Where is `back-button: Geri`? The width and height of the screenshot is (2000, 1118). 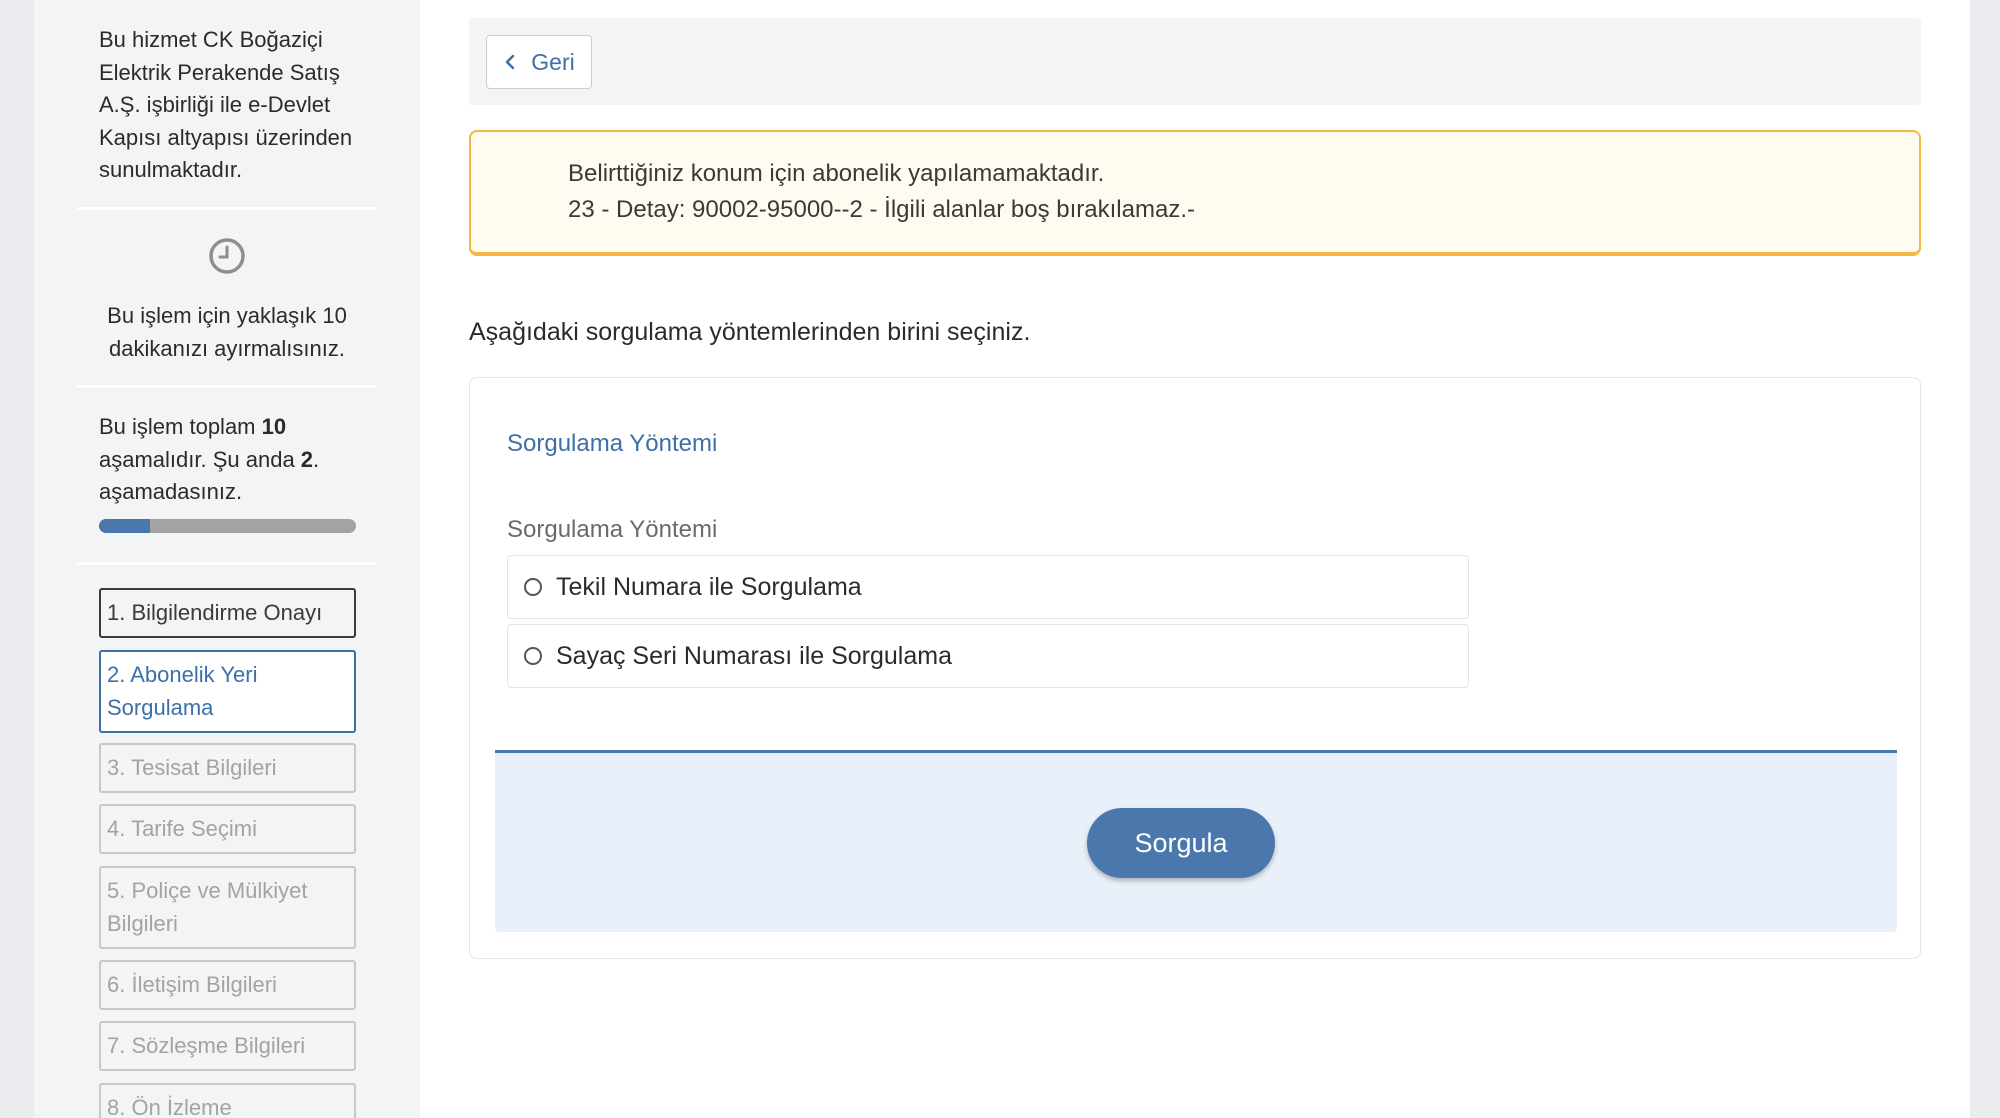 back-button: Geri is located at coordinates (539, 62).